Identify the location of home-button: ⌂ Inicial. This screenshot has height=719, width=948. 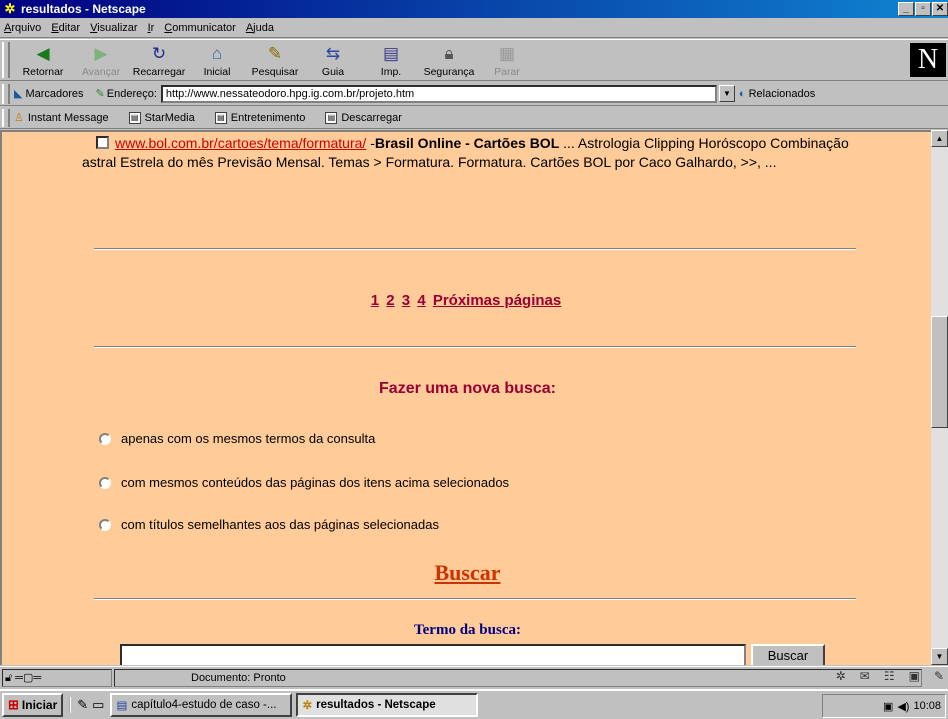
(217, 60).